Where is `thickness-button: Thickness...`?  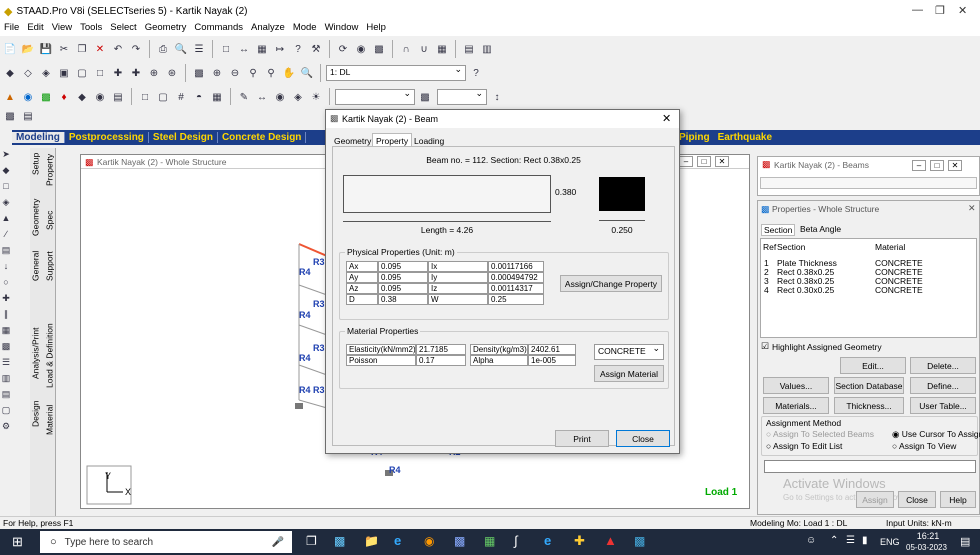 thickness-button: Thickness... is located at coordinates (869, 405).